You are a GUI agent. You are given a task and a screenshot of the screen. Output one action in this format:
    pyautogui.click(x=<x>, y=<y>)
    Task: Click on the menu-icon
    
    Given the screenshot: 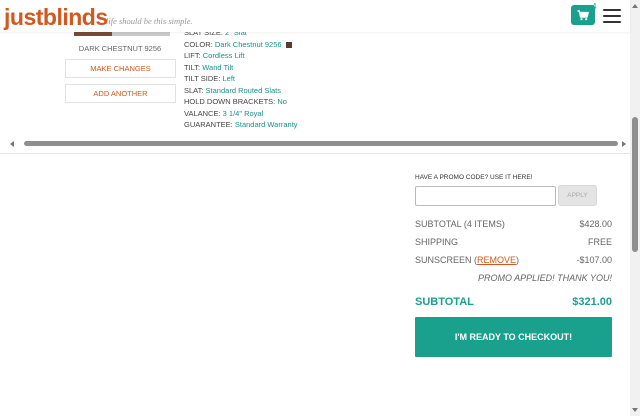 What is the action you would take?
    pyautogui.click(x=612, y=16)
    